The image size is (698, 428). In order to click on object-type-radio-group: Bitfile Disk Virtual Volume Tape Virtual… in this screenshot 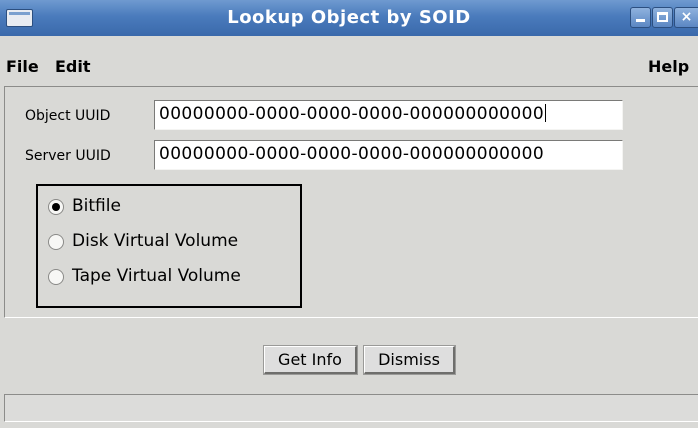, I will do `click(169, 246)`.